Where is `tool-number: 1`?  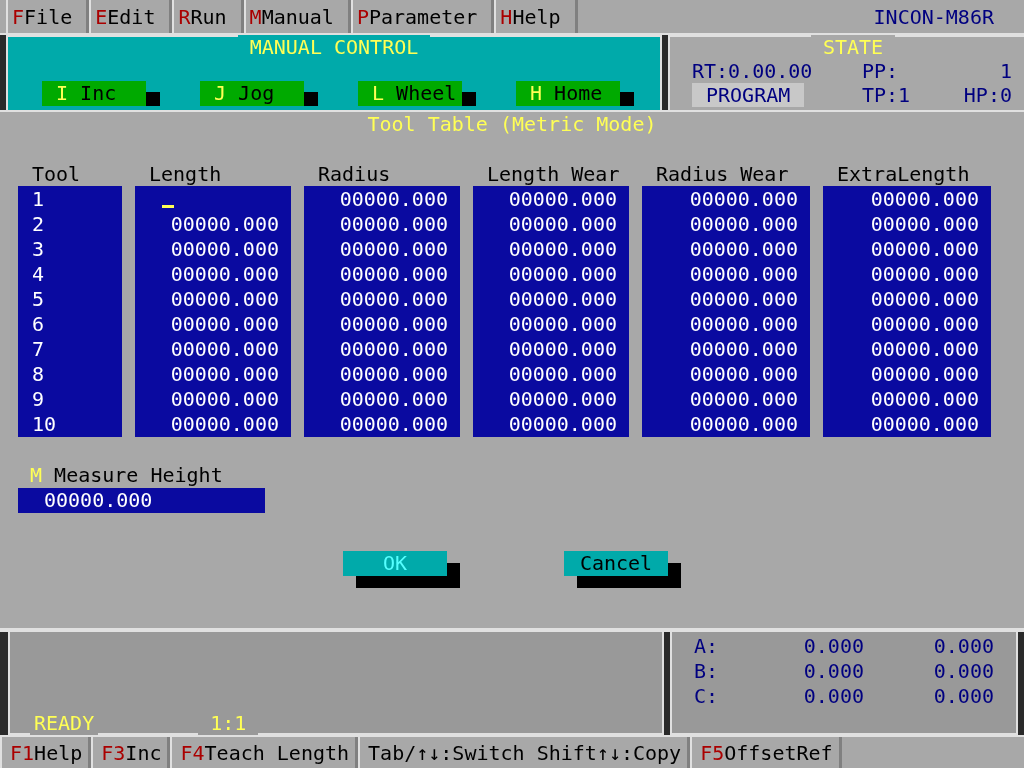
tool-number: 1 is located at coordinates (38, 199).